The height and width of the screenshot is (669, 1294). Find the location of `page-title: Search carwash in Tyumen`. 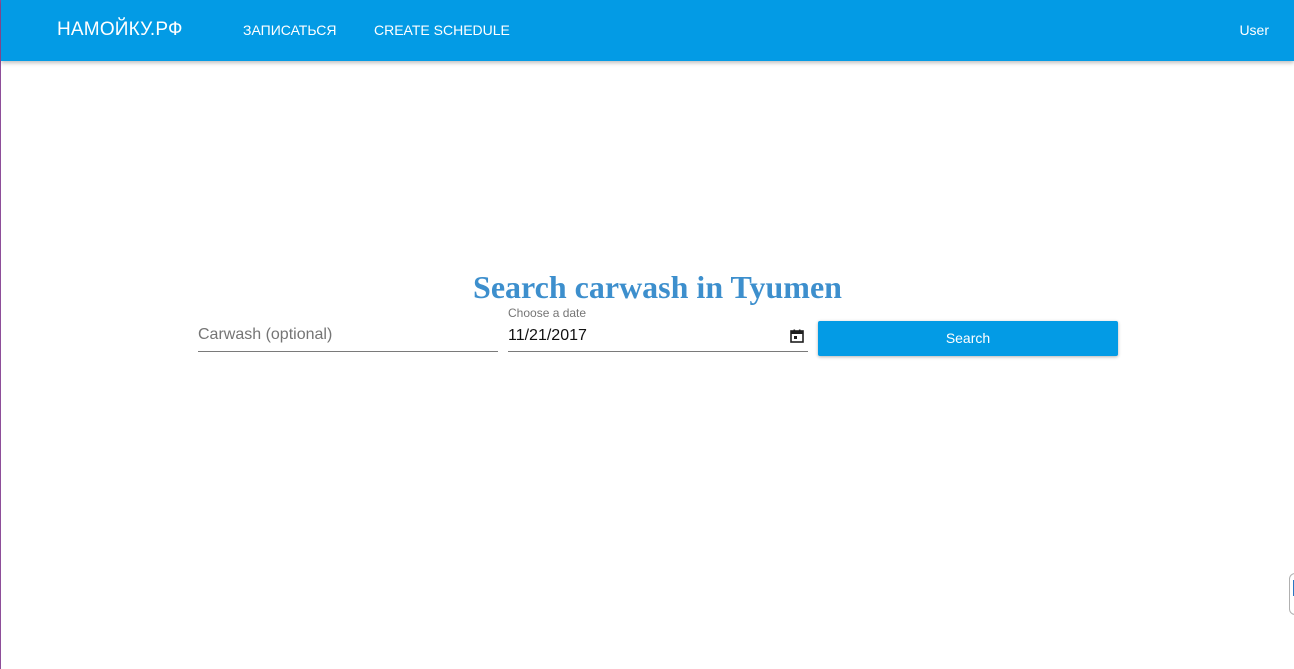

page-title: Search carwash in Tyumen is located at coordinates (657, 287).